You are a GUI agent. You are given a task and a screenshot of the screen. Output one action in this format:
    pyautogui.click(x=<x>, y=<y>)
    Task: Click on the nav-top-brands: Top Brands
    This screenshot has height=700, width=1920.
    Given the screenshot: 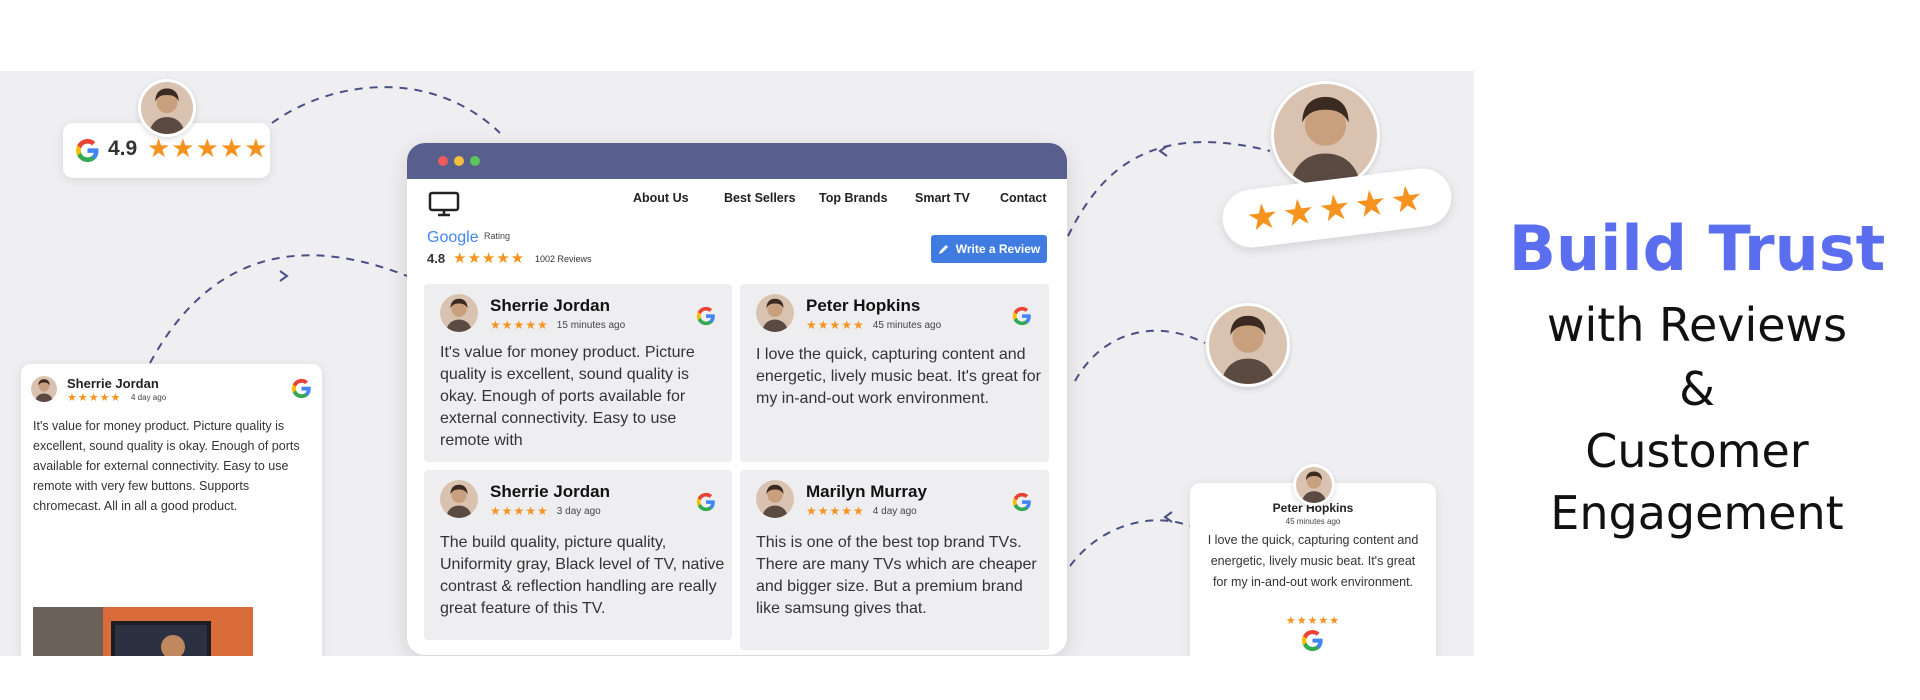 What is the action you would take?
    pyautogui.click(x=853, y=198)
    